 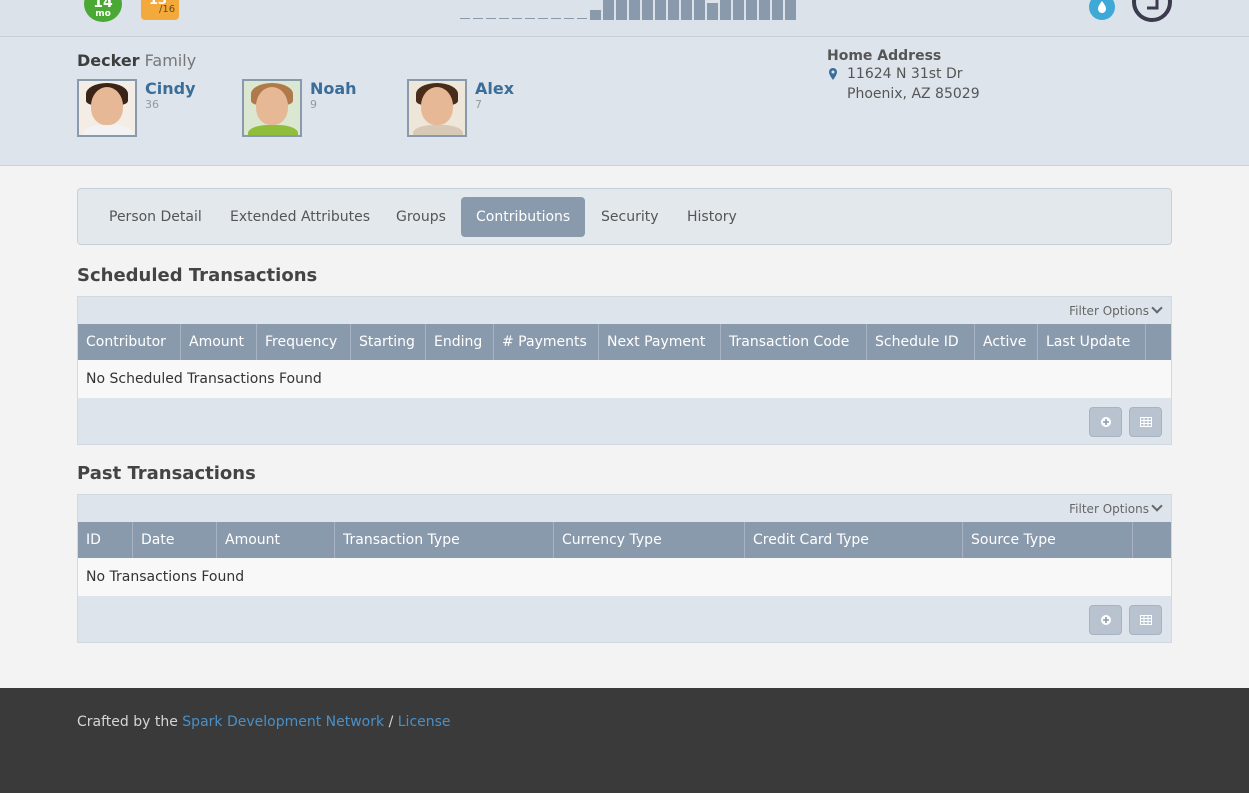 I want to click on column-header: Contributor, so click(x=129, y=342).